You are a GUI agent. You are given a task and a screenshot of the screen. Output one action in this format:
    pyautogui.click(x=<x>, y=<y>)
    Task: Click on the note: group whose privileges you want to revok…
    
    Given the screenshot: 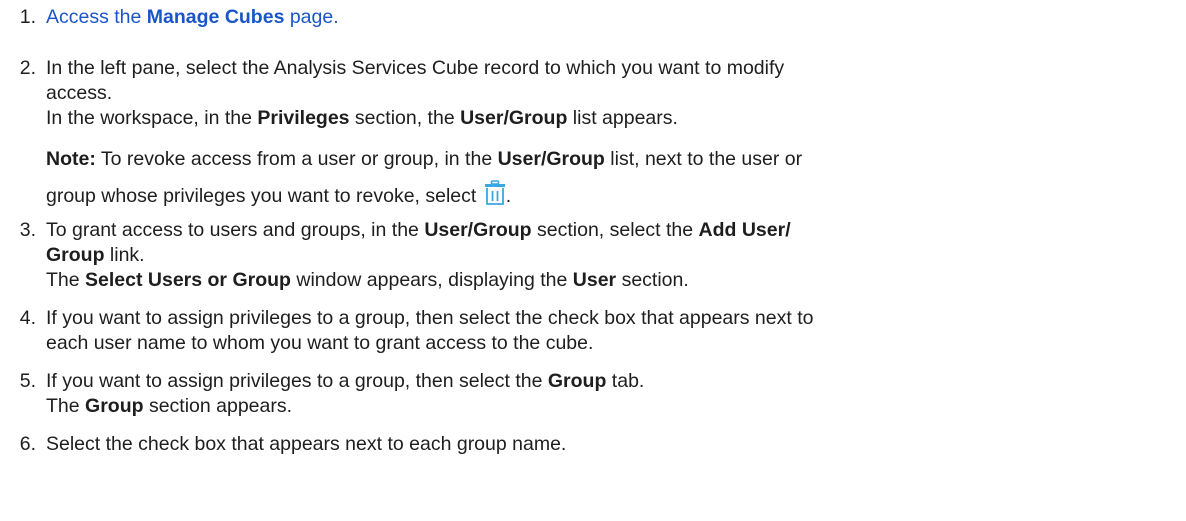 What is the action you would take?
    pyautogui.click(x=278, y=194)
    